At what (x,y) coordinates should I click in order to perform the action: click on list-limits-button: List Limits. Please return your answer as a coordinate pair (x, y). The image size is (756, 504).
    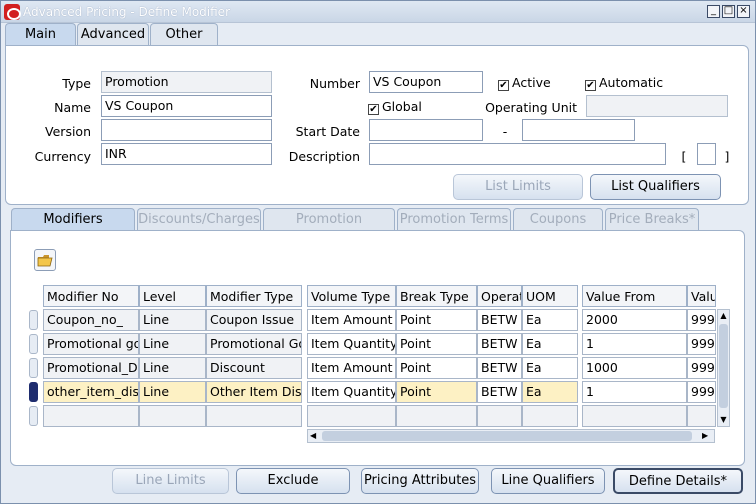
    Looking at the image, I should click on (518, 187).